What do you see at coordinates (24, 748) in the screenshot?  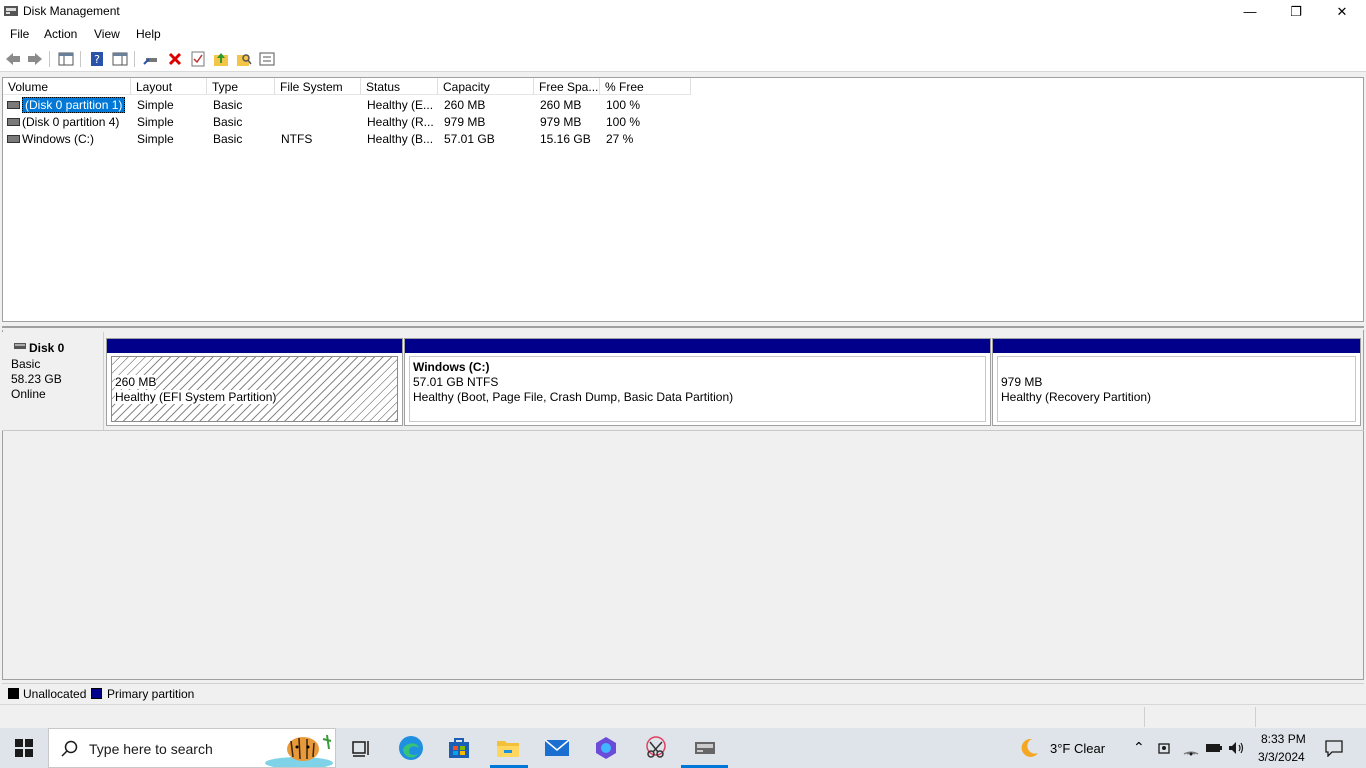 I see `start-button` at bounding box center [24, 748].